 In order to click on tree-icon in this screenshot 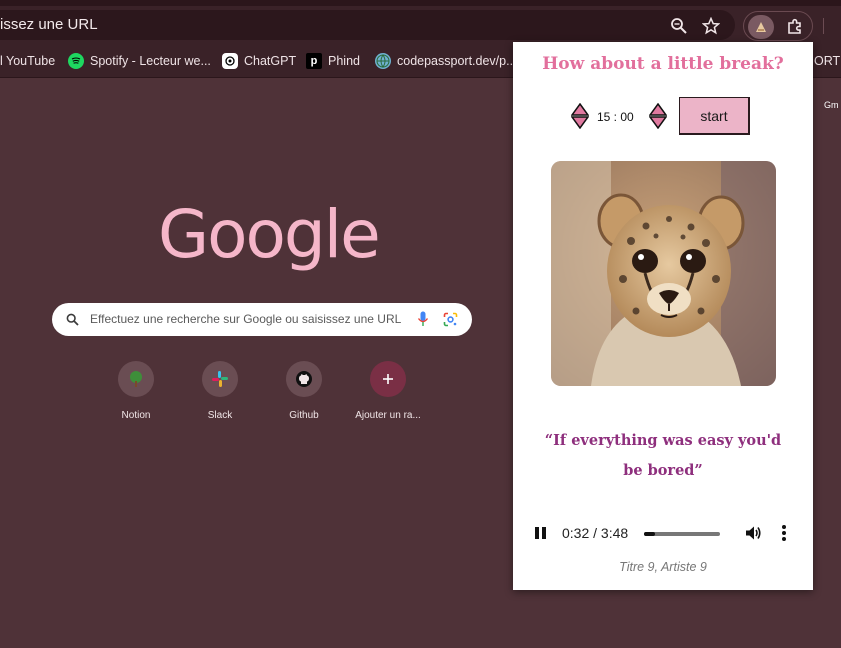, I will do `click(136, 379)`.